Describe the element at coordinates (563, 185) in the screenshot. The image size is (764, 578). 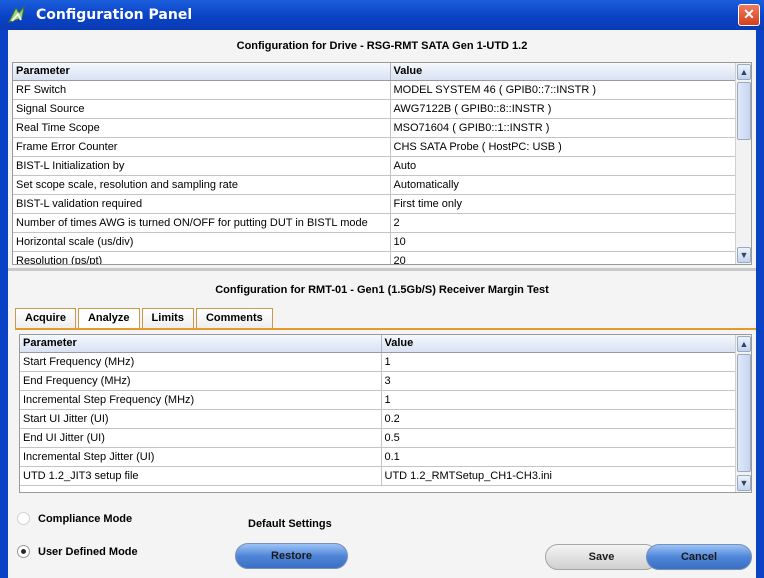
I see `cell-value: Automatically` at that location.